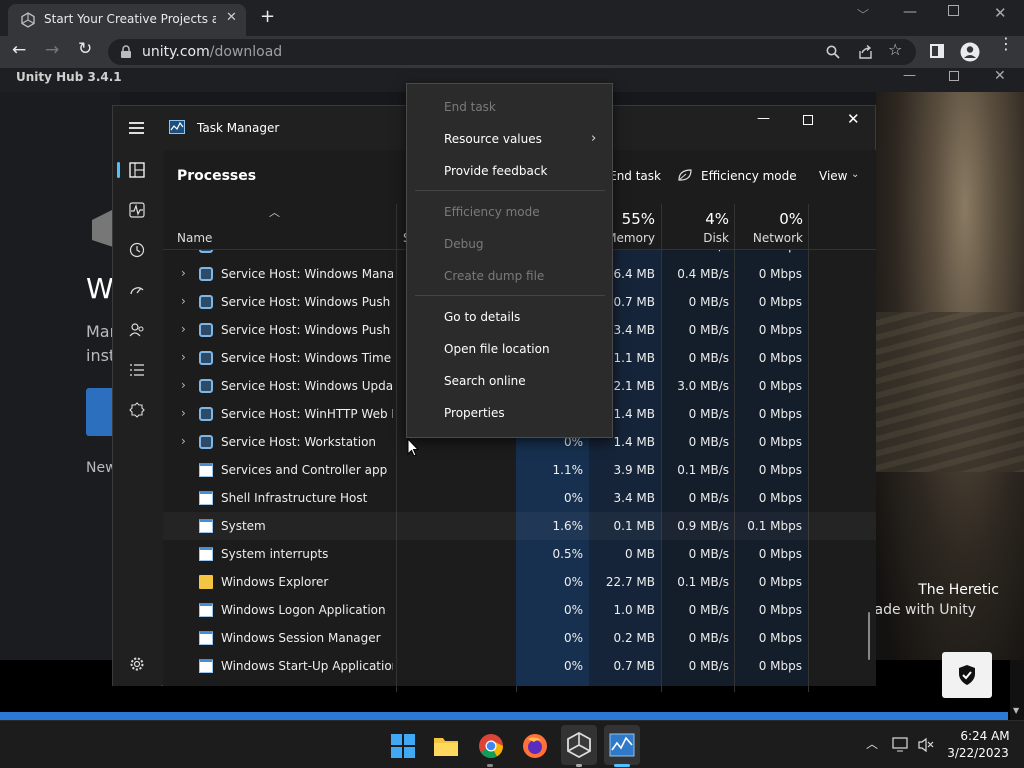 The image size is (1024, 768). I want to click on performance-nav-icon, so click(137, 210).